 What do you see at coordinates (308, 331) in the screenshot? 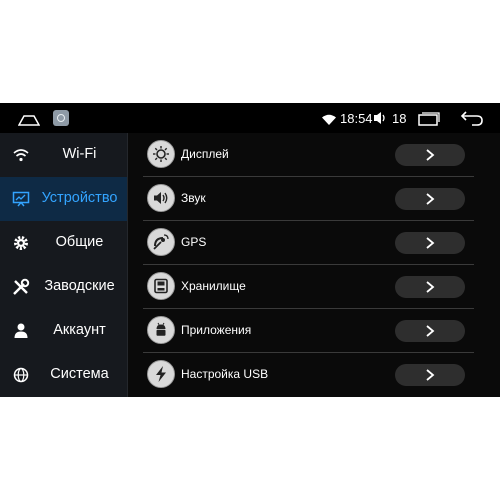
I see `settings-row-apps: Приложения` at bounding box center [308, 331].